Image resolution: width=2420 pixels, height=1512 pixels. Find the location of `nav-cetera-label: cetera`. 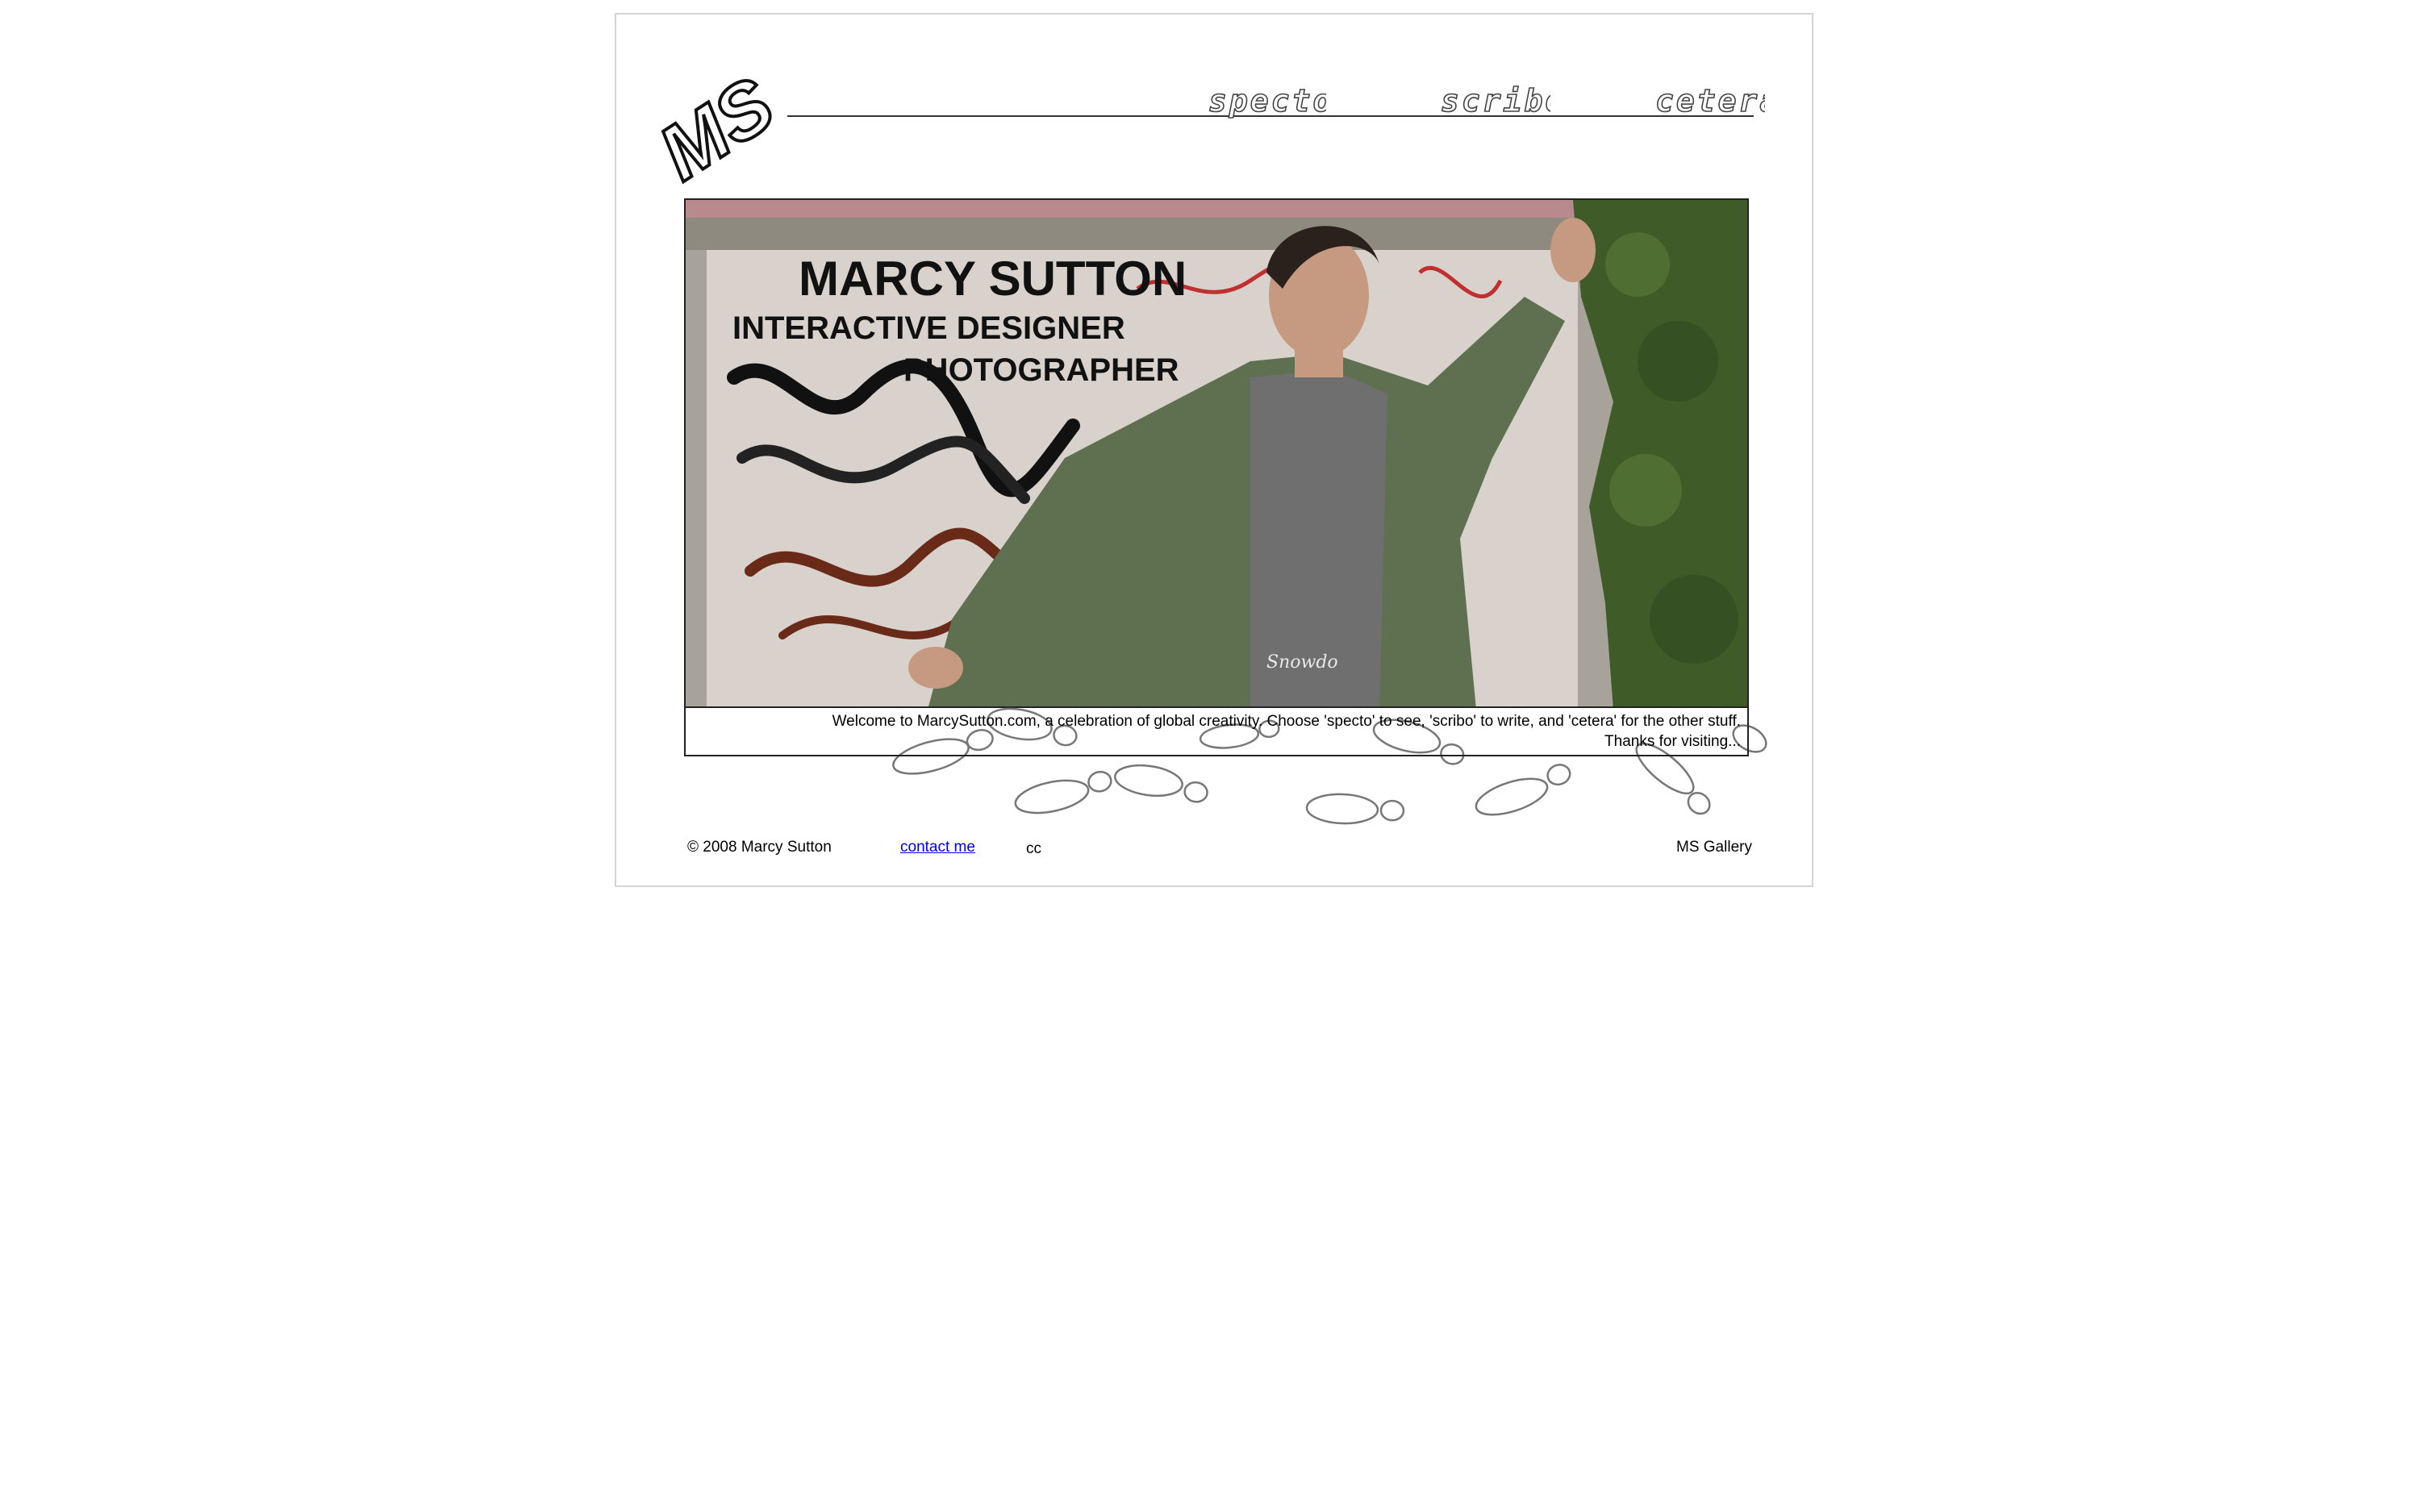

nav-cetera-label: cetera is located at coordinates (1710, 101).